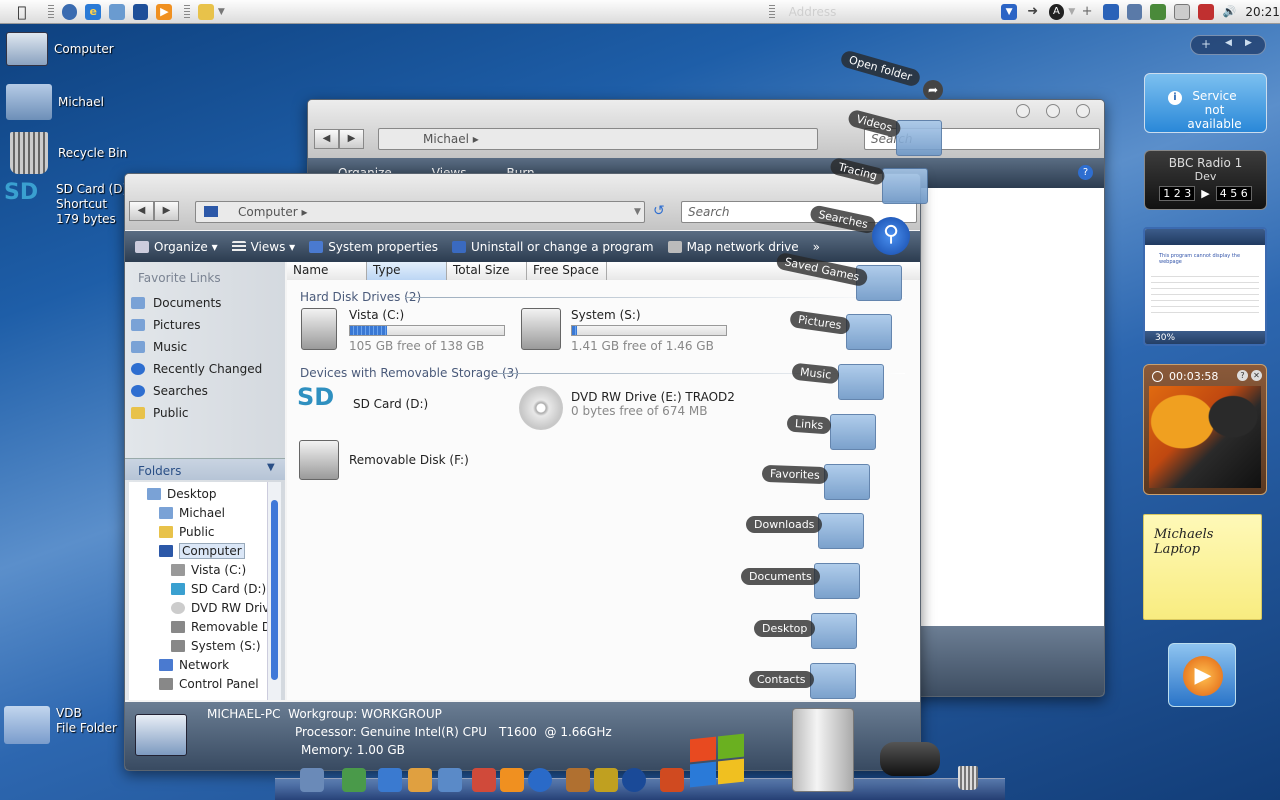 The height and width of the screenshot is (800, 1280). What do you see at coordinates (55, 102) in the screenshot?
I see `desktop-icon-michael: Michael` at bounding box center [55, 102].